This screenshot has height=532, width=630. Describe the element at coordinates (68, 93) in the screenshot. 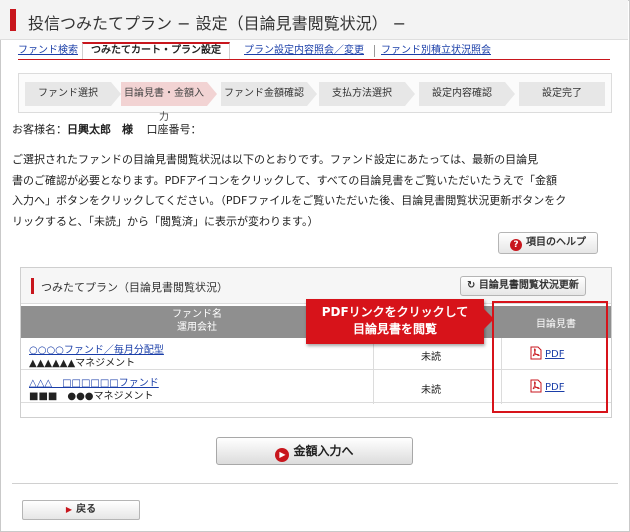

I see `step-label: ファンド選択` at that location.